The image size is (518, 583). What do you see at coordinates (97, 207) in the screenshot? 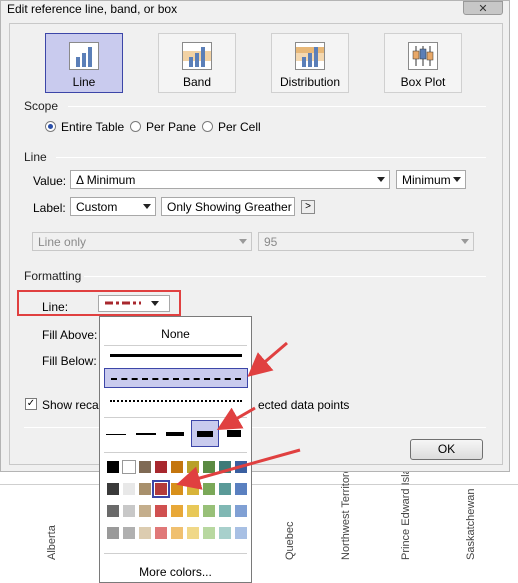
I see `label-mode-text: Custom` at bounding box center [97, 207].